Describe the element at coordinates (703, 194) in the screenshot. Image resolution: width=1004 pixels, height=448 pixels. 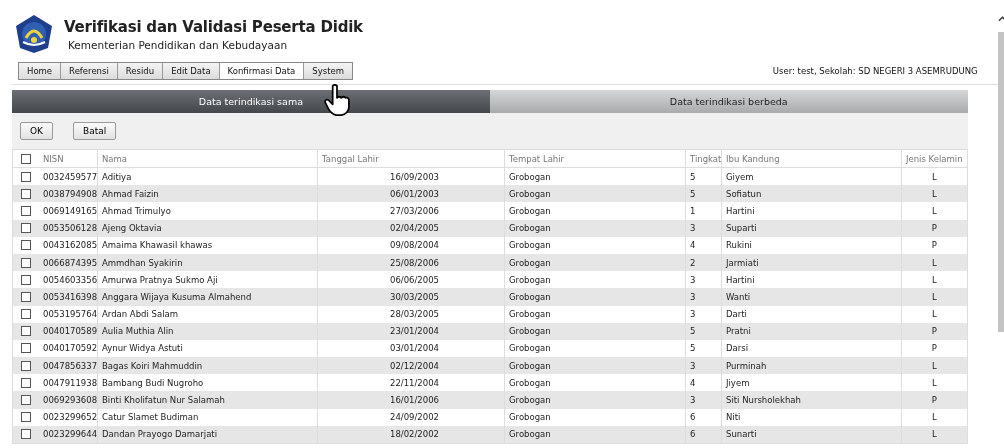
I see `table-cell: 5` at that location.